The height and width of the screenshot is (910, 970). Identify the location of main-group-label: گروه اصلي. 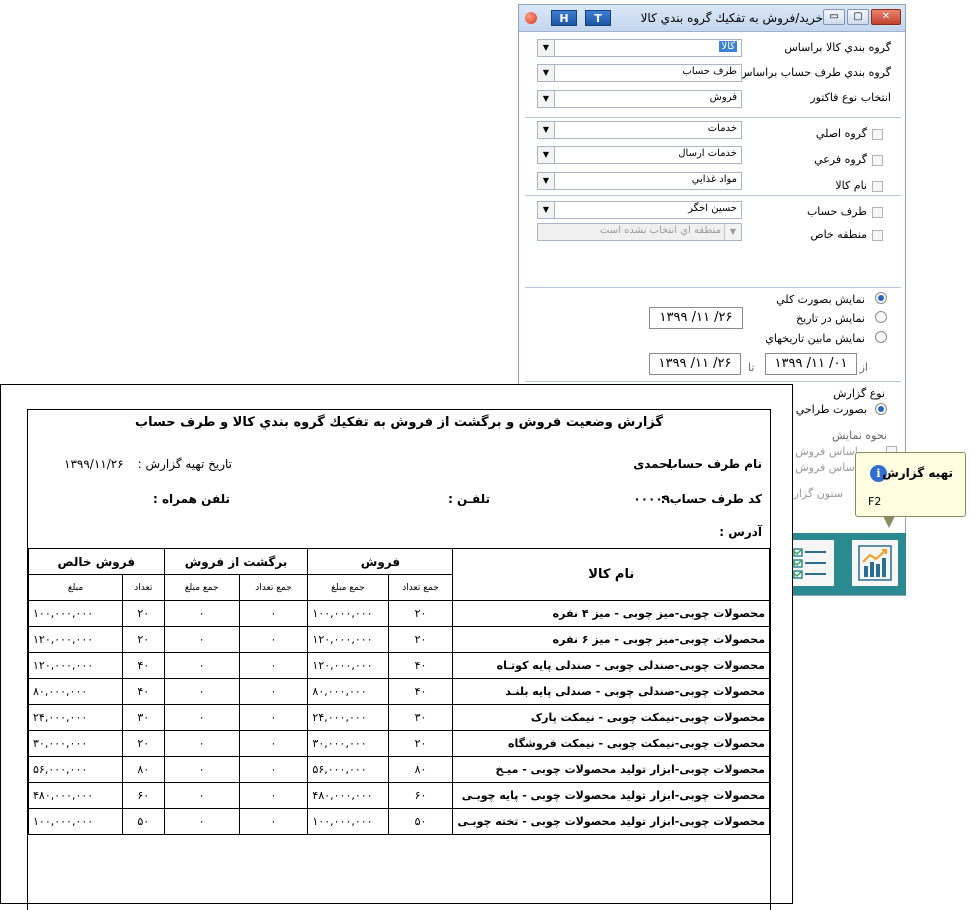
(841, 133).